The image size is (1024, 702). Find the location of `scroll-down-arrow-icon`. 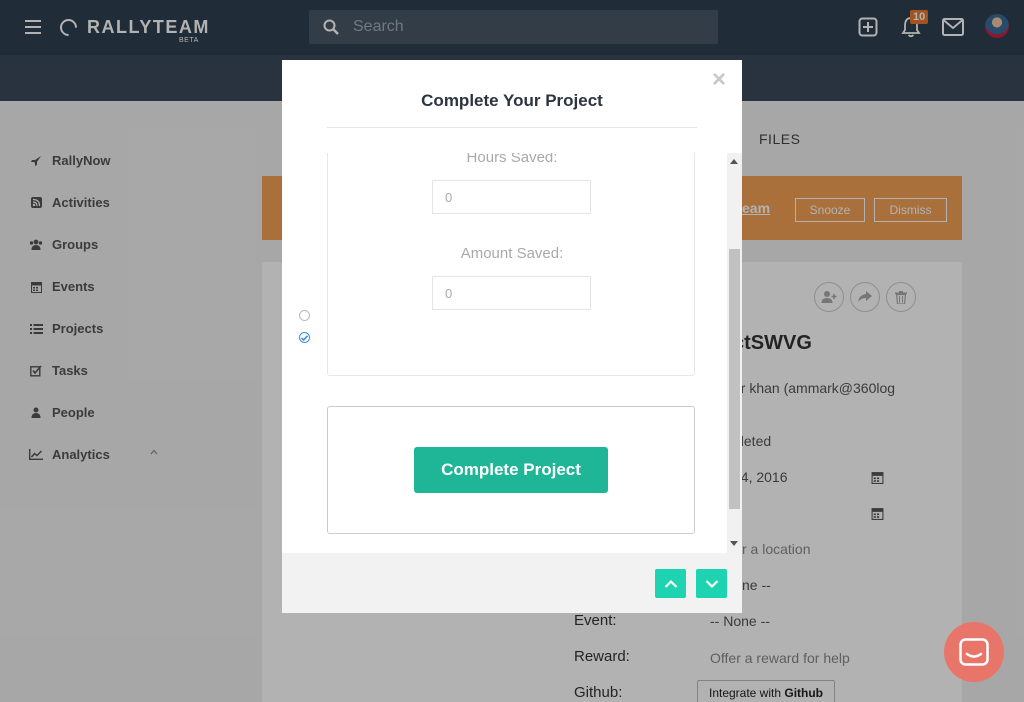

scroll-down-arrow-icon is located at coordinates (734, 543).